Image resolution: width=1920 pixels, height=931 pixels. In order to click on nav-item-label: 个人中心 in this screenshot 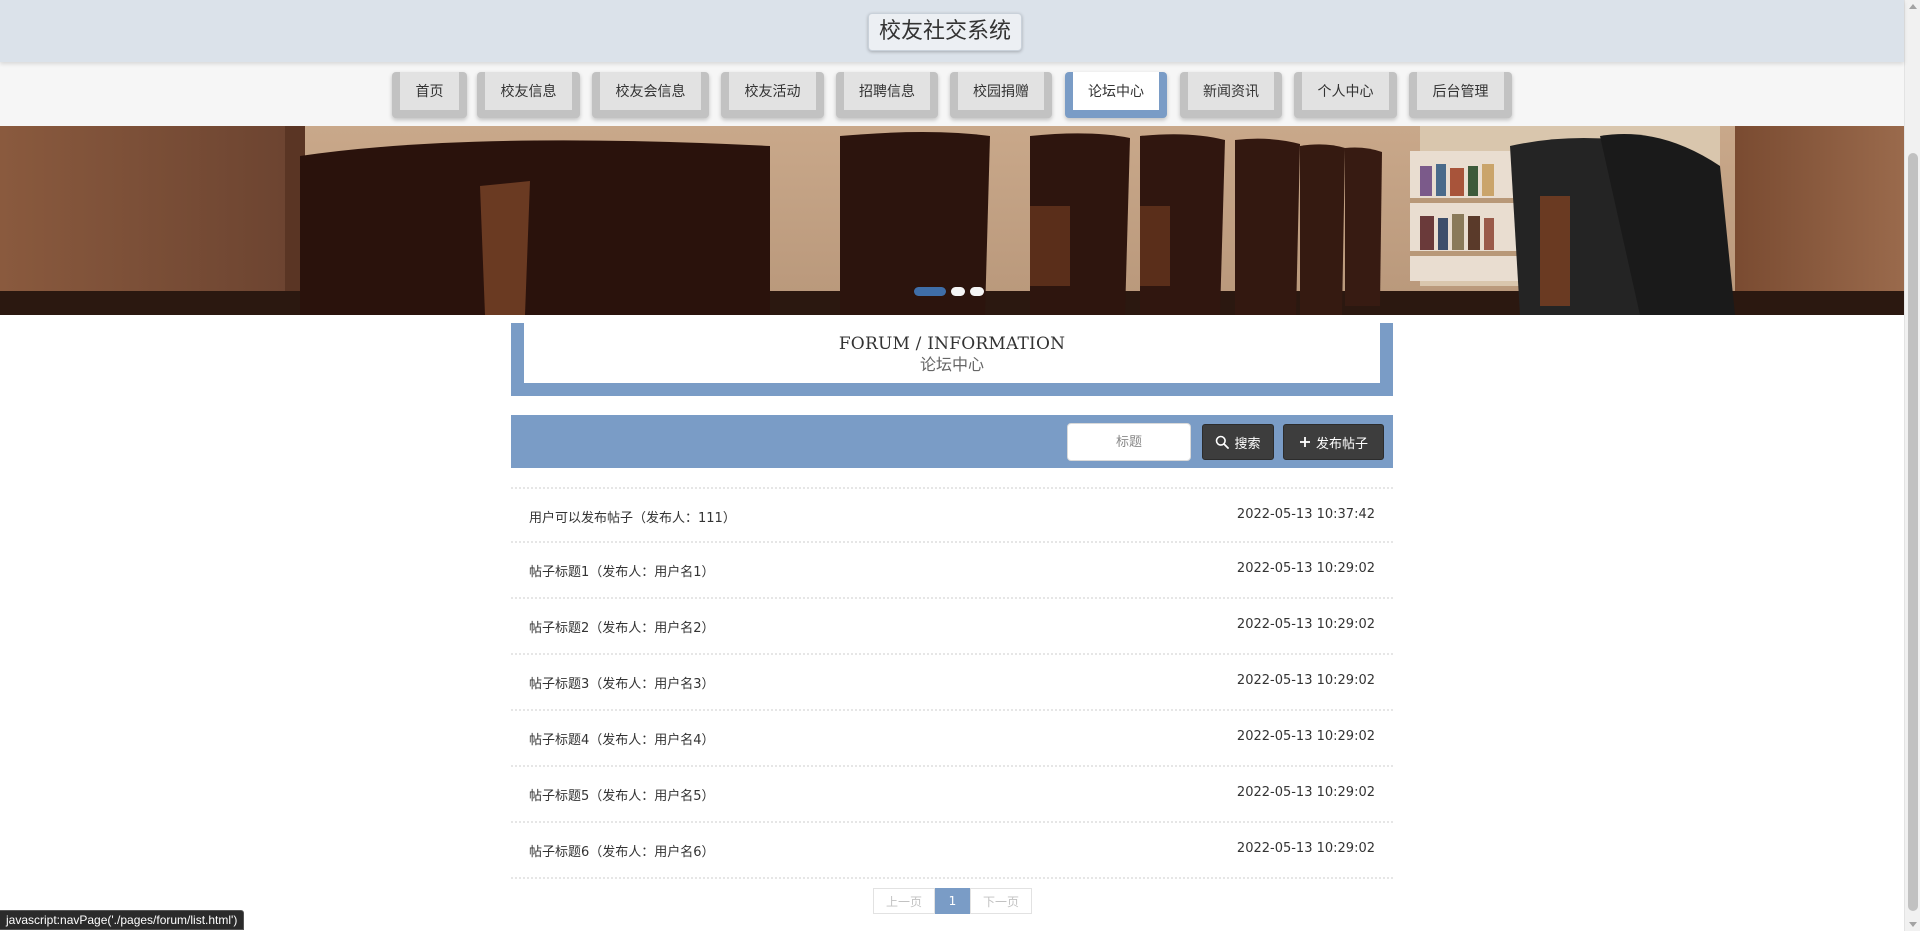, I will do `click(1345, 91)`.